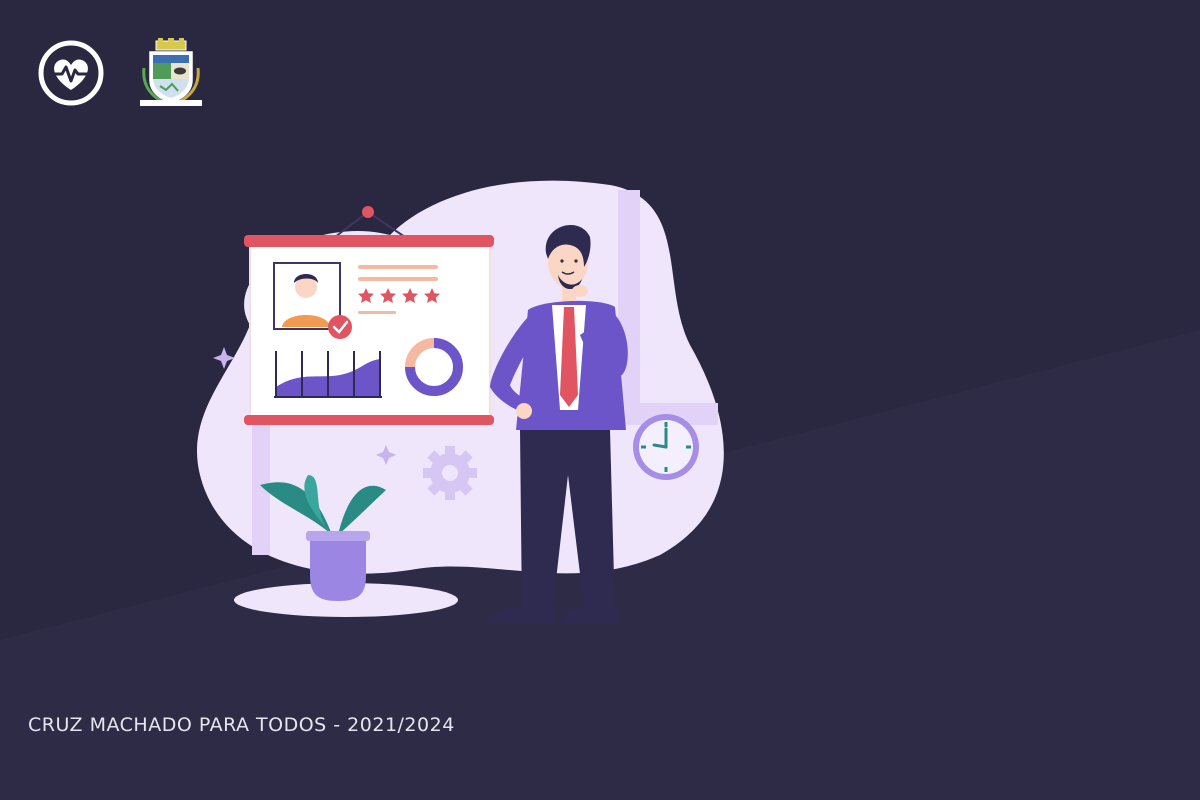 This screenshot has height=800, width=1200. I want to click on check-badge, so click(340, 327).